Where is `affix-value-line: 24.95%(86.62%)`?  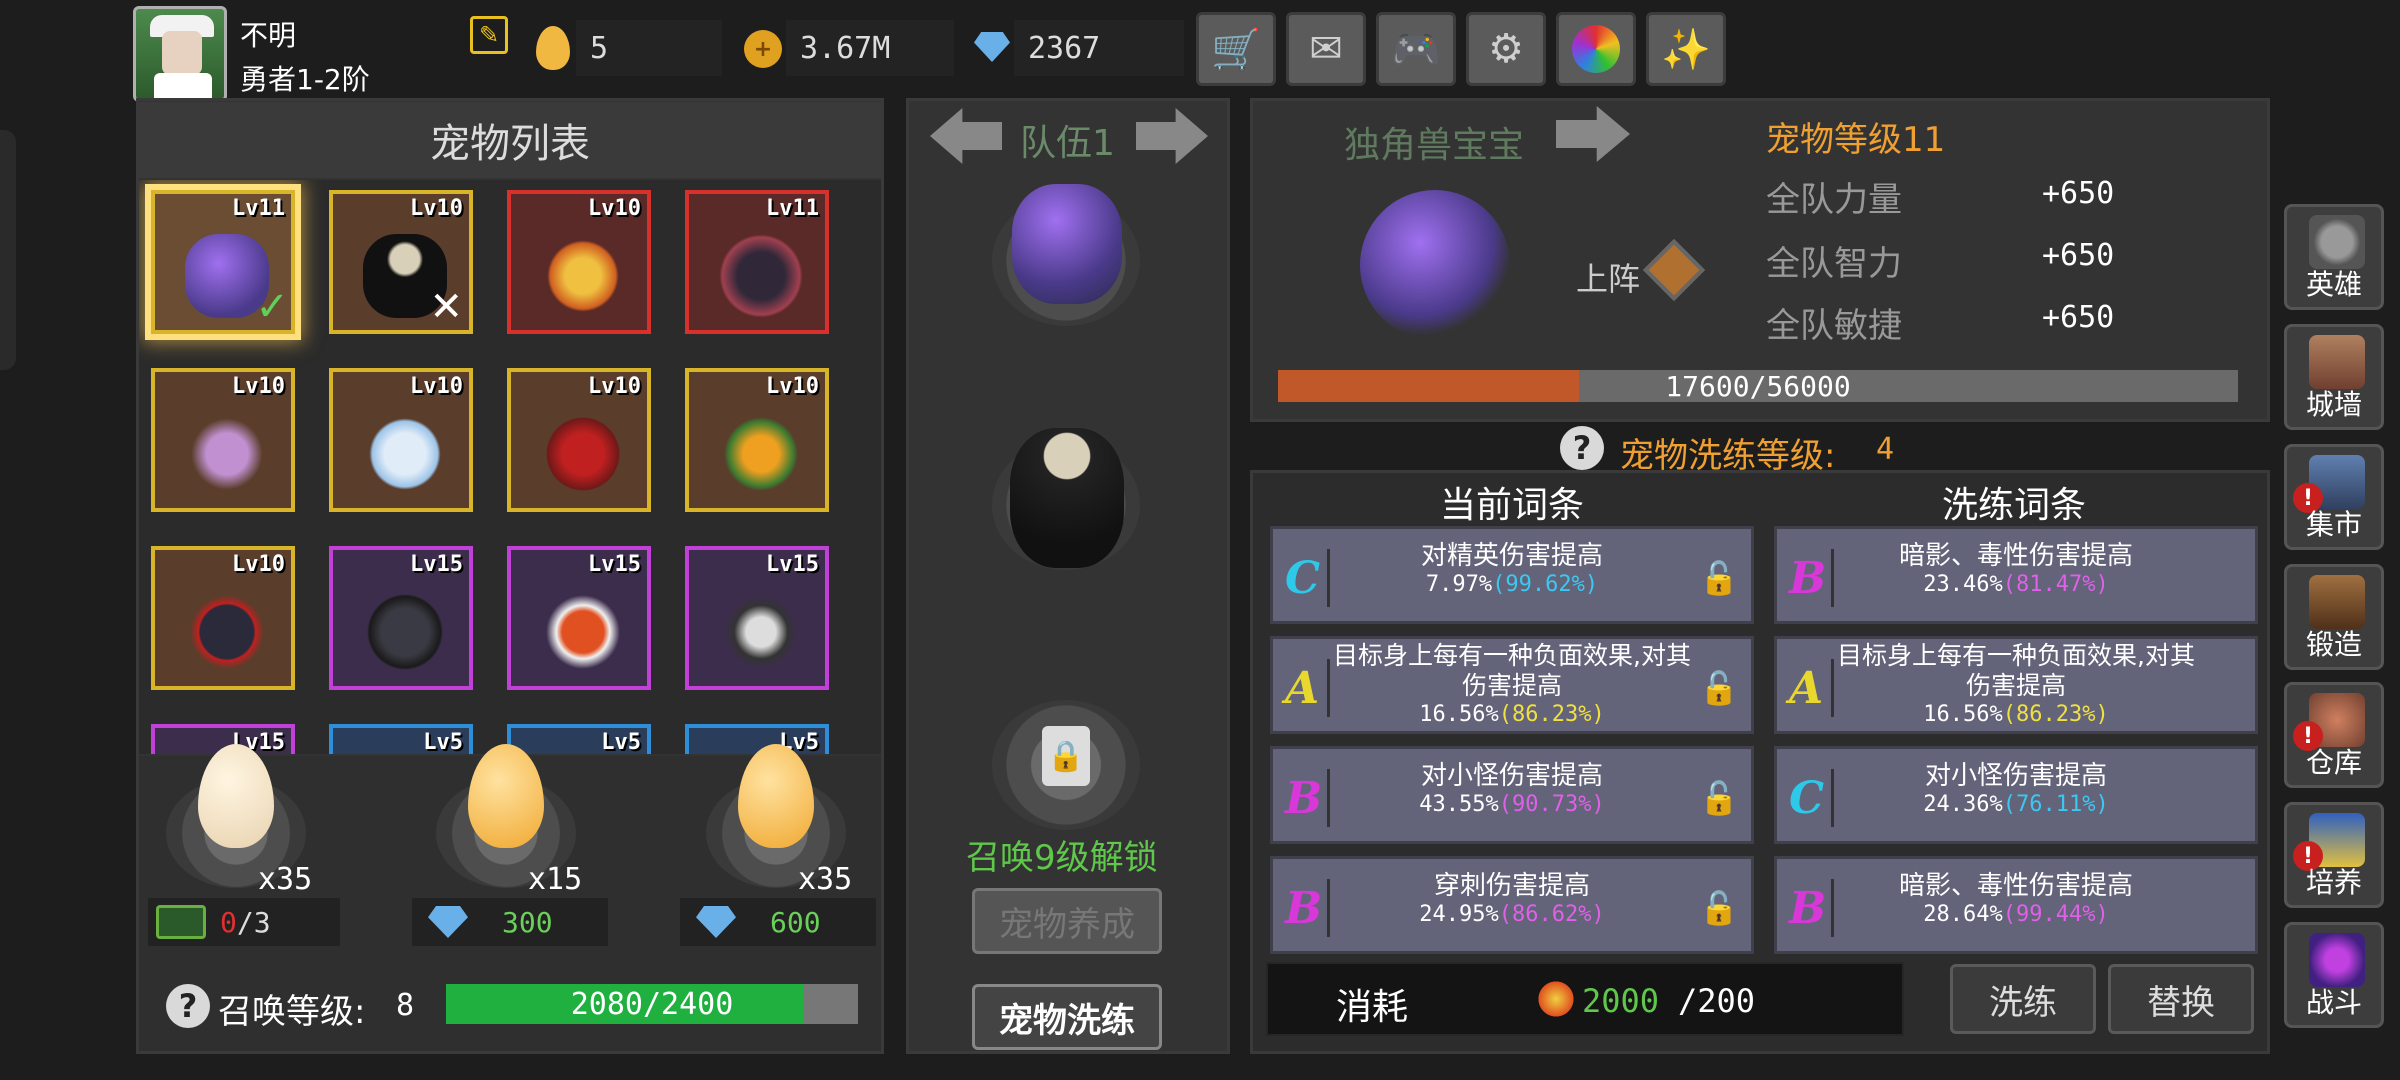
affix-value-line: 24.95%(86.62%) is located at coordinates (1512, 915).